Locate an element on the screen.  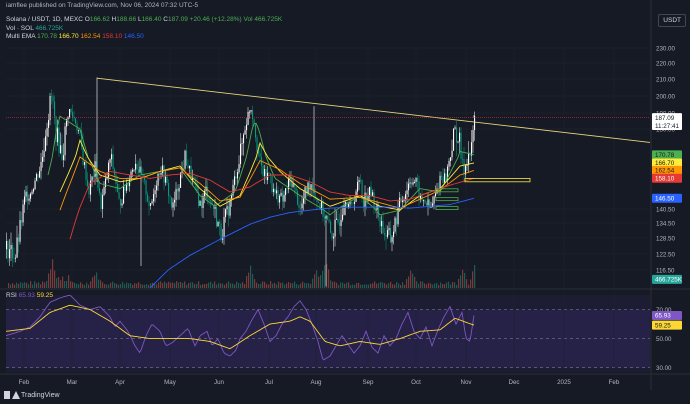
price-axis-tick: 134.50 is located at coordinates (665, 224).